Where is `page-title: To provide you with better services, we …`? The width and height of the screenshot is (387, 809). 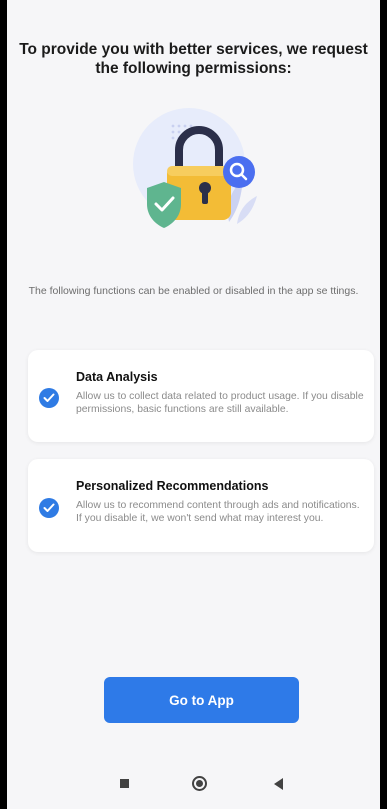
page-title: To provide you with better services, we … is located at coordinates (193, 59).